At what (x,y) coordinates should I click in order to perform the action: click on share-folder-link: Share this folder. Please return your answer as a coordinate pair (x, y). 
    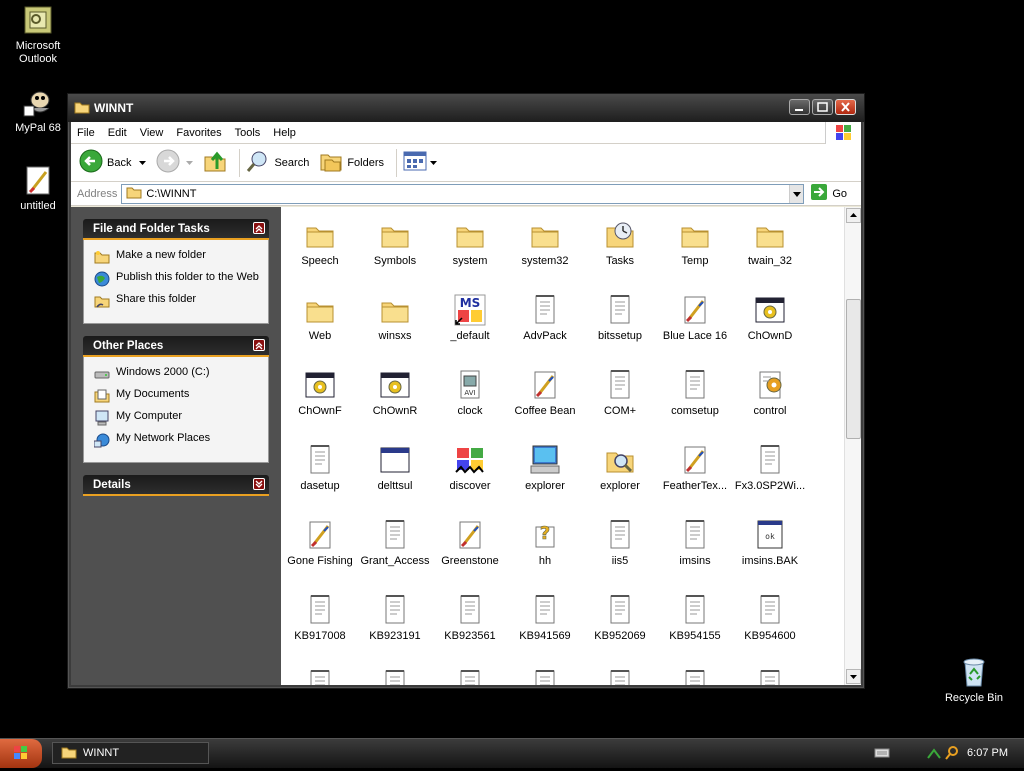
    Looking at the image, I should click on (177, 301).